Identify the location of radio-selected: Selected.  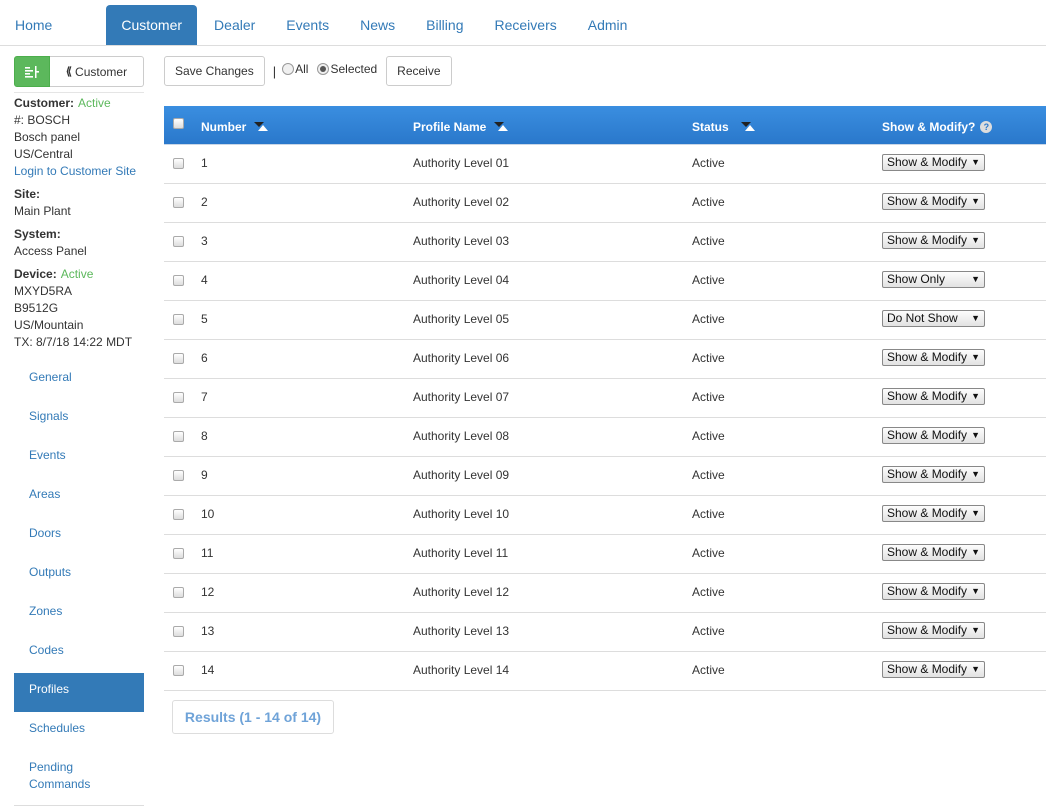
(347, 69).